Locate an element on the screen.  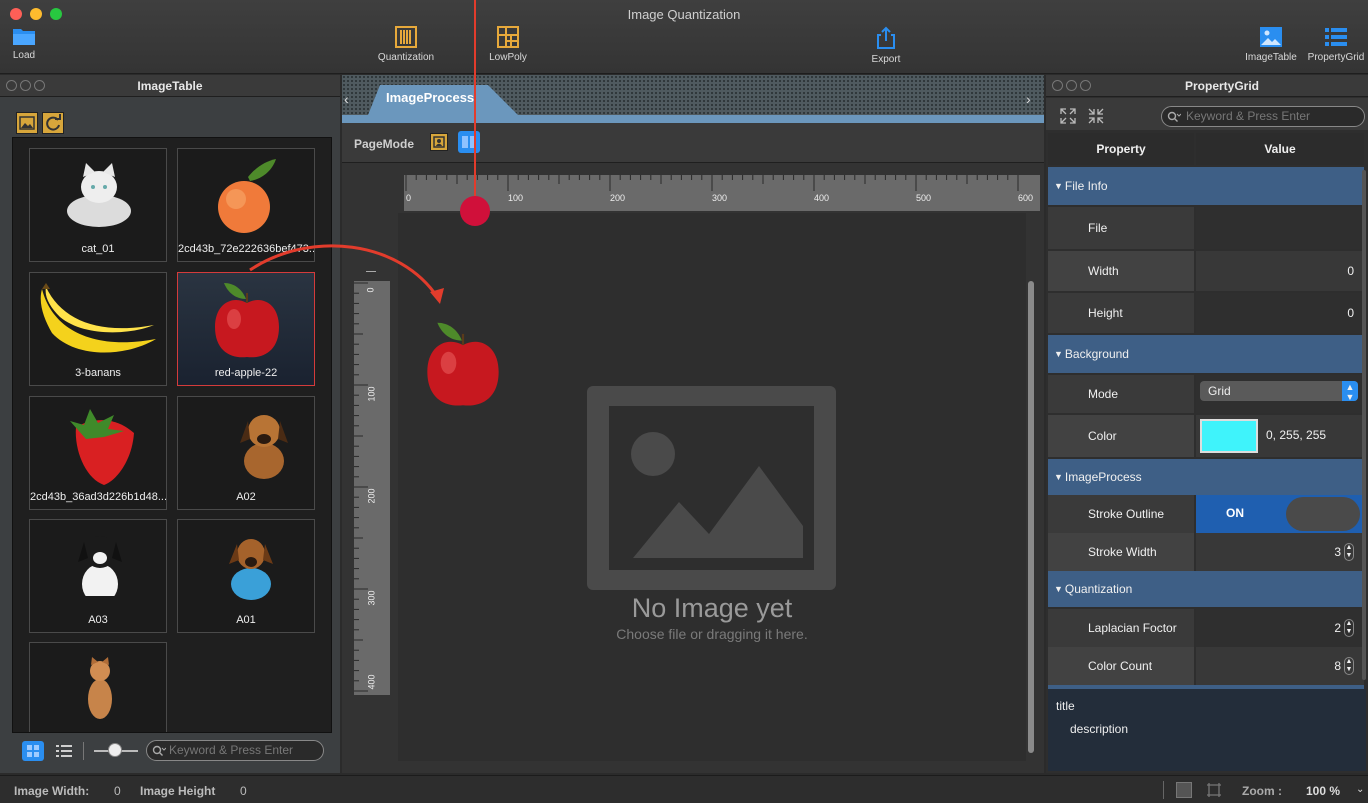
category-label: ▼ File Info is located at coordinates (1081, 186).